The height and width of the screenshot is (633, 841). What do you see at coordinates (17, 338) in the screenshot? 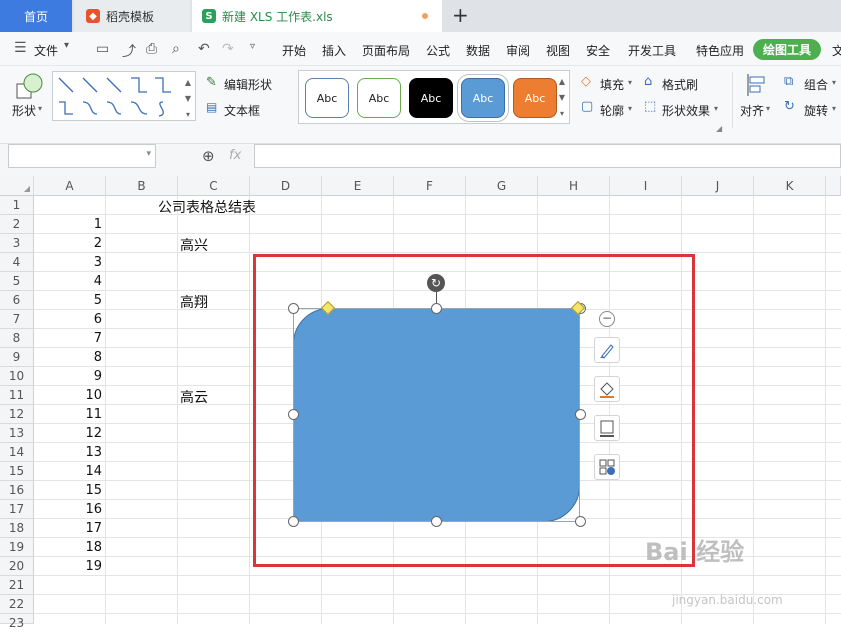
I see `row-header: 8` at bounding box center [17, 338].